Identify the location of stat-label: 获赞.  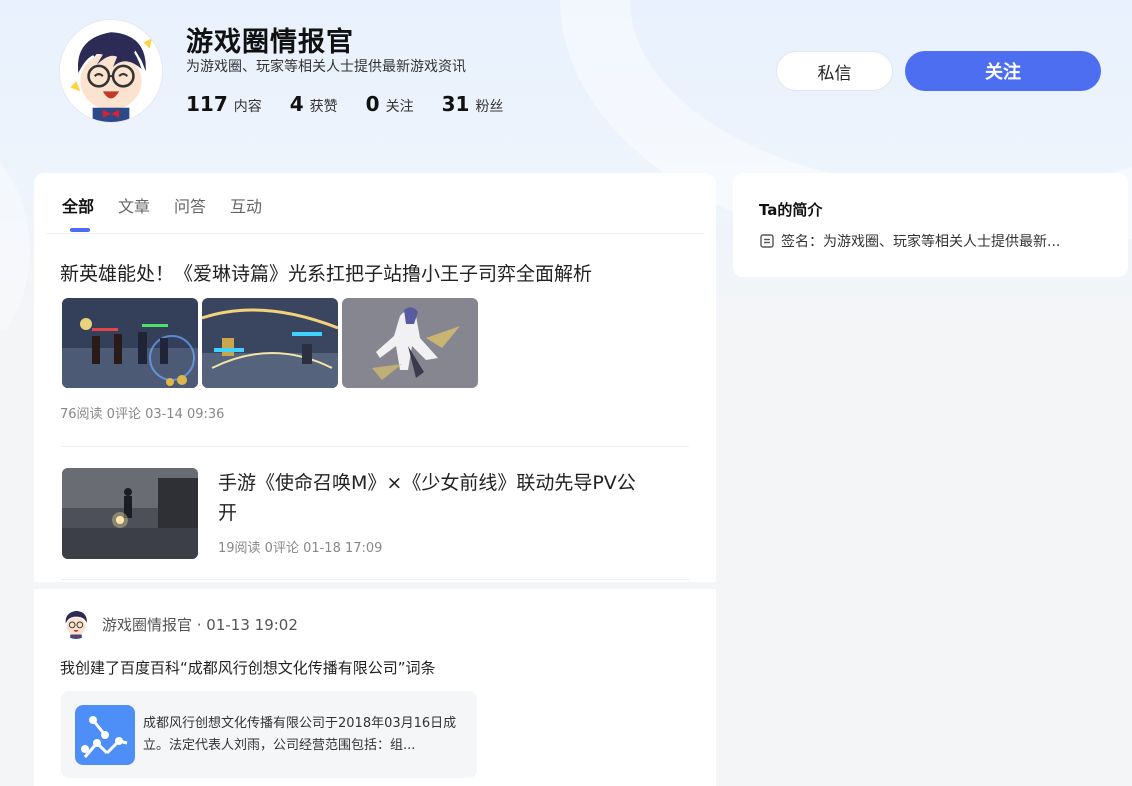
(323, 107).